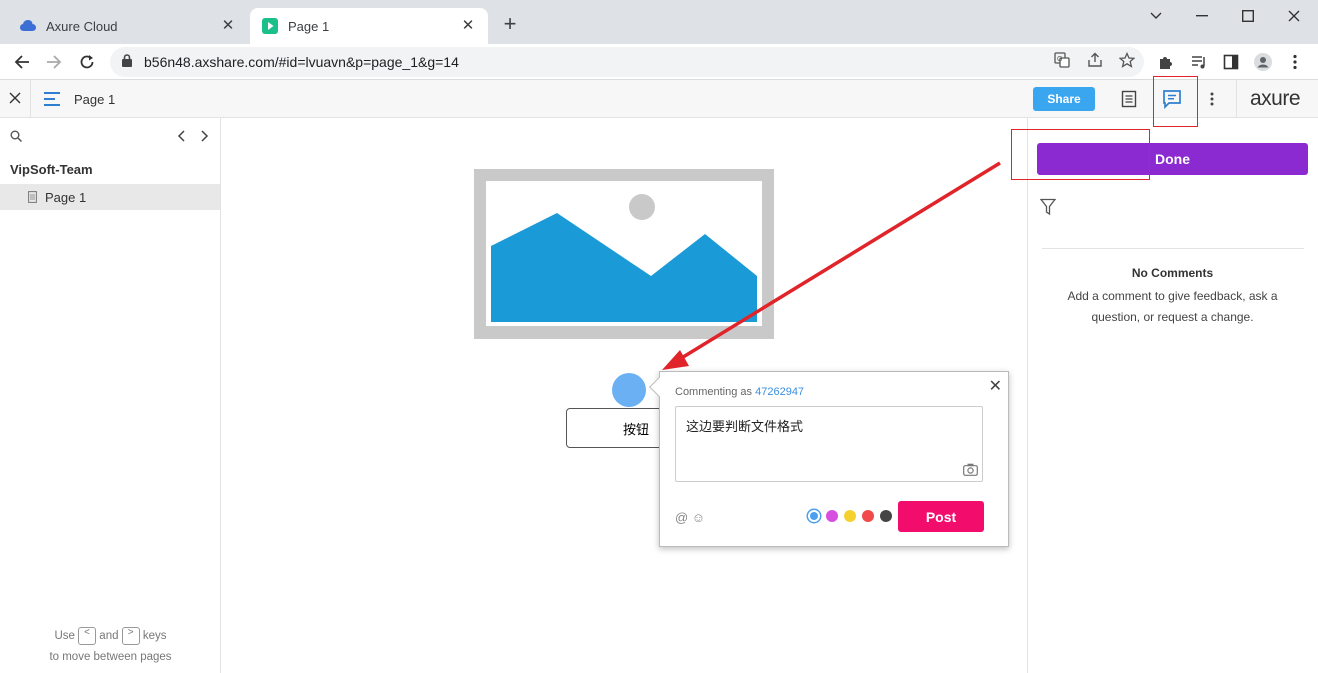  Describe the element at coordinates (510, 24) in the screenshot. I see `new-tab-button: +` at that location.